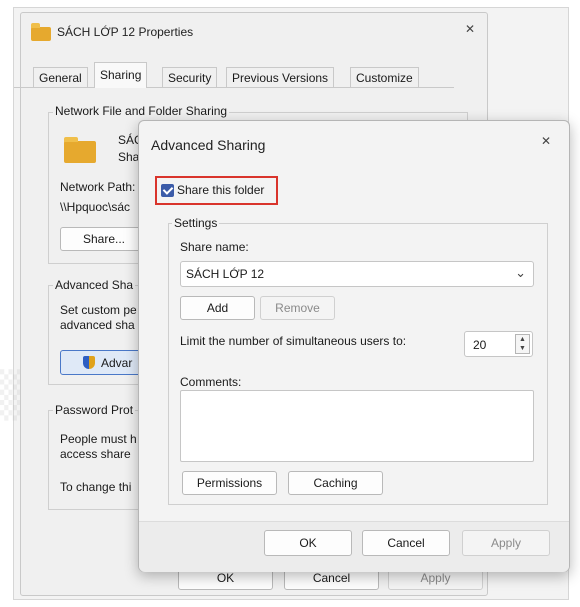 The width and height of the screenshot is (580, 607). What do you see at coordinates (94, 285) in the screenshot?
I see `advanced-sharing-group-title: Advanced Sha` at bounding box center [94, 285].